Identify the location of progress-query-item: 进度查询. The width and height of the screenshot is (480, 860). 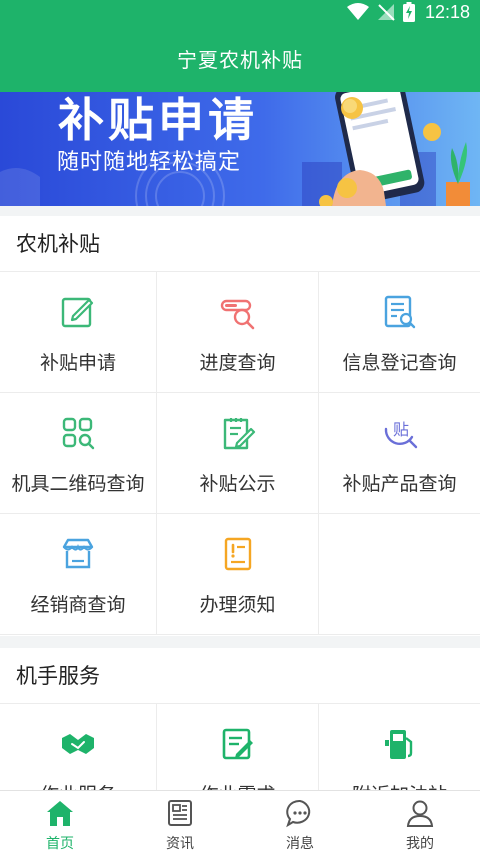
(238, 332).